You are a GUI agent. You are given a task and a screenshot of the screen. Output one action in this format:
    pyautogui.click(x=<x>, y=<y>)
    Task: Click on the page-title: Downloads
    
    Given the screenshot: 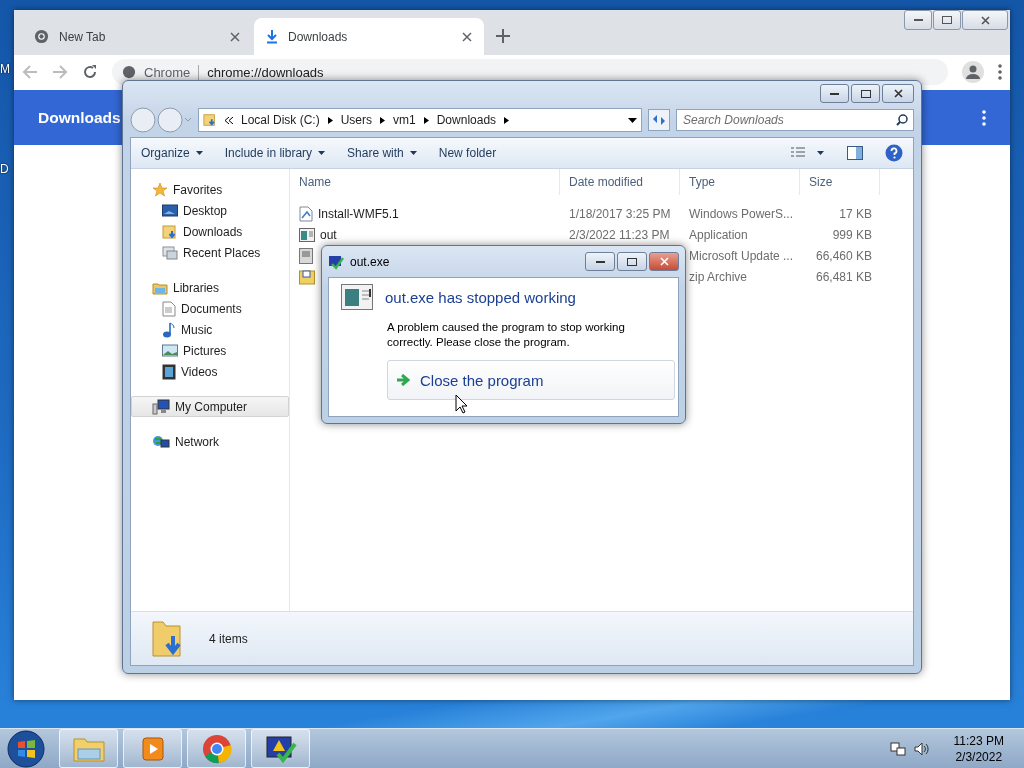 What is the action you would take?
    pyautogui.click(x=79, y=117)
    